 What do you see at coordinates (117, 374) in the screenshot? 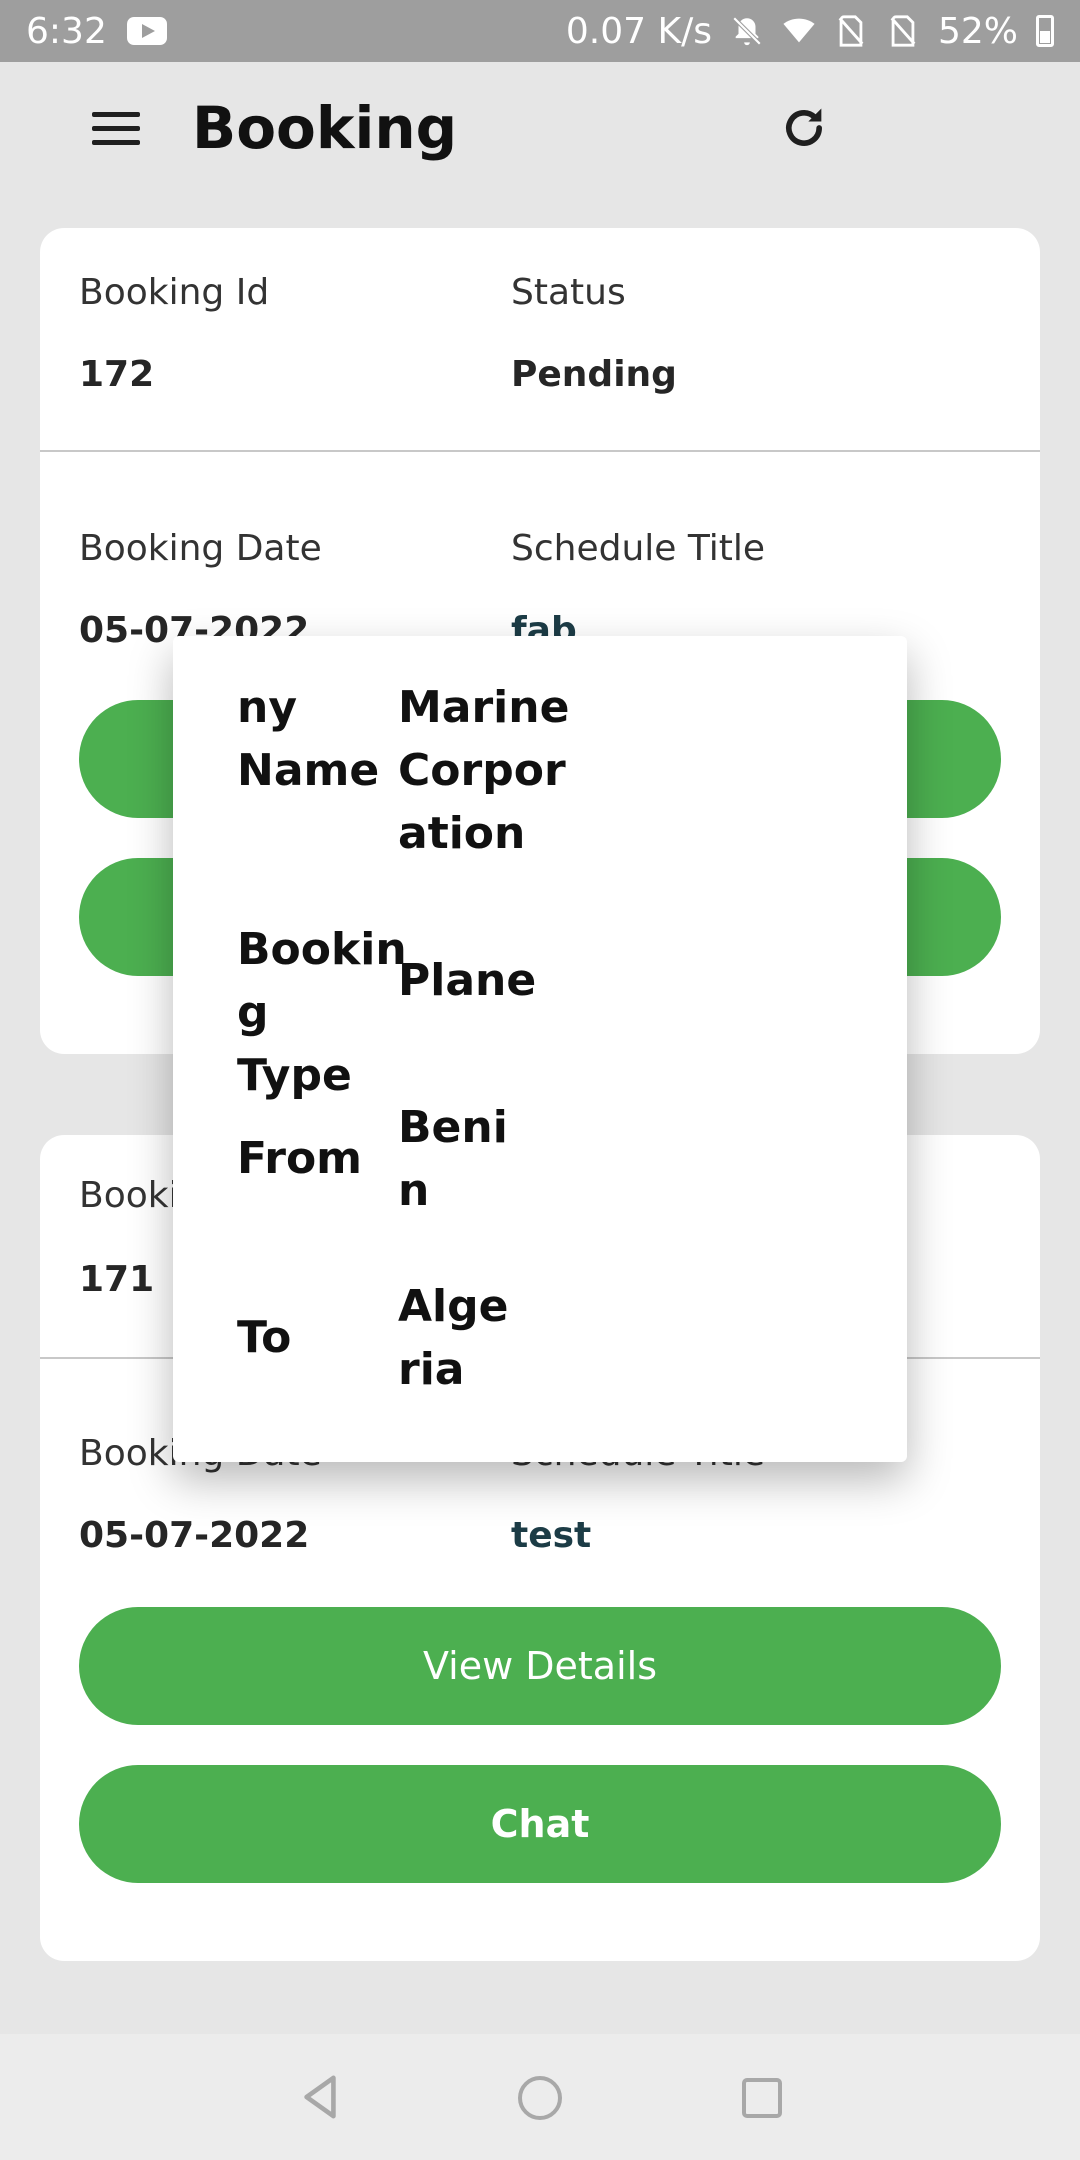
I see `booking-id-value: 172` at bounding box center [117, 374].